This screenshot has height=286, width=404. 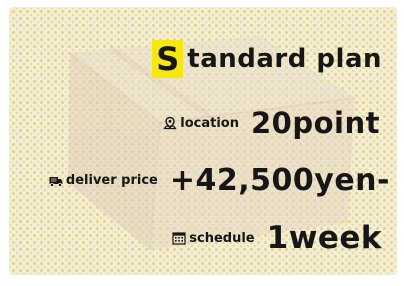 I want to click on location-label: location, so click(x=209, y=123).